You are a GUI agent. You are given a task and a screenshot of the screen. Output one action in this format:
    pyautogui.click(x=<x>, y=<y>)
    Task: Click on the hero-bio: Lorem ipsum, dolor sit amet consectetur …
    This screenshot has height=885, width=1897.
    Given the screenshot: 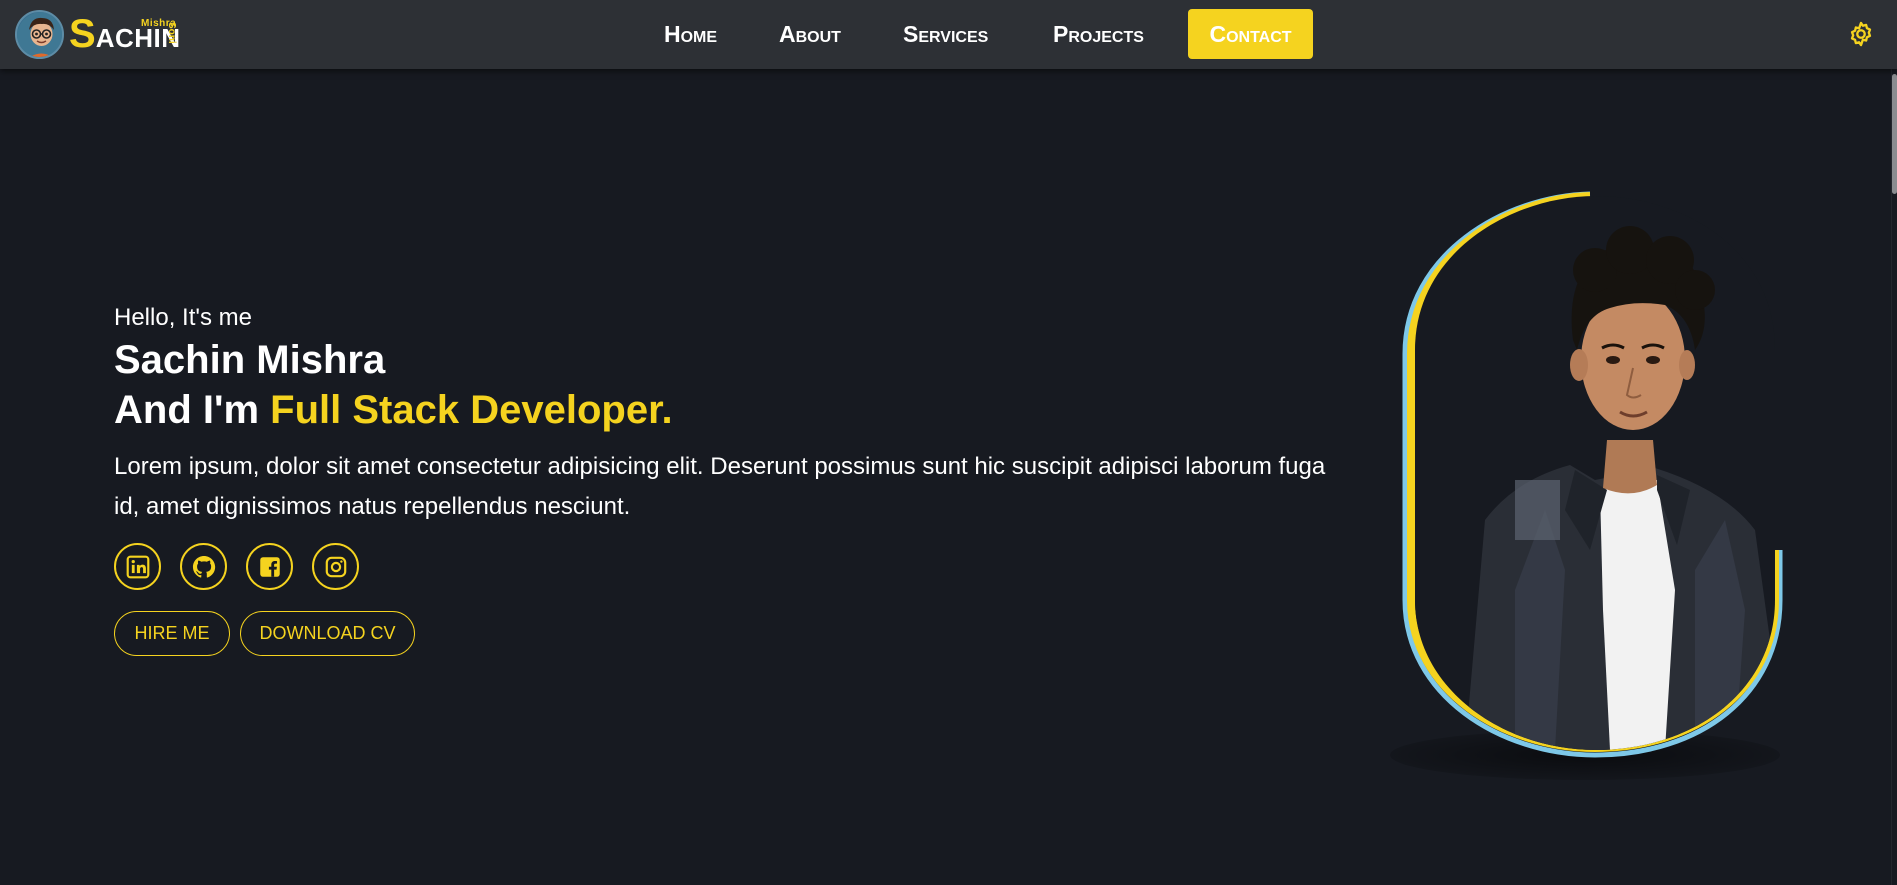 What is the action you would take?
    pyautogui.click(x=720, y=486)
    